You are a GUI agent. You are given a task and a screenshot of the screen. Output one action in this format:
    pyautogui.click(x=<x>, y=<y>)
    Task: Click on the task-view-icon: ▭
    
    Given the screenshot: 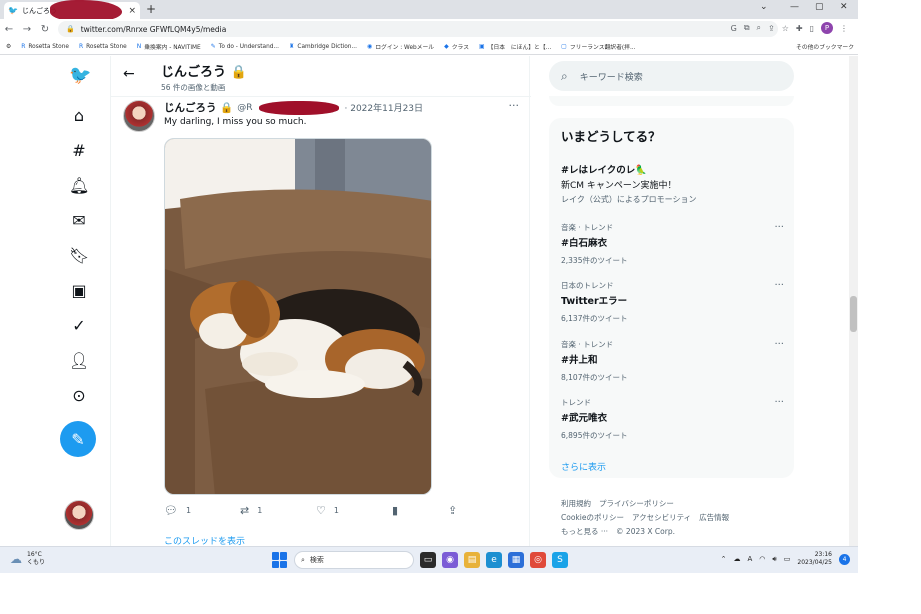 What is the action you would take?
    pyautogui.click(x=428, y=560)
    